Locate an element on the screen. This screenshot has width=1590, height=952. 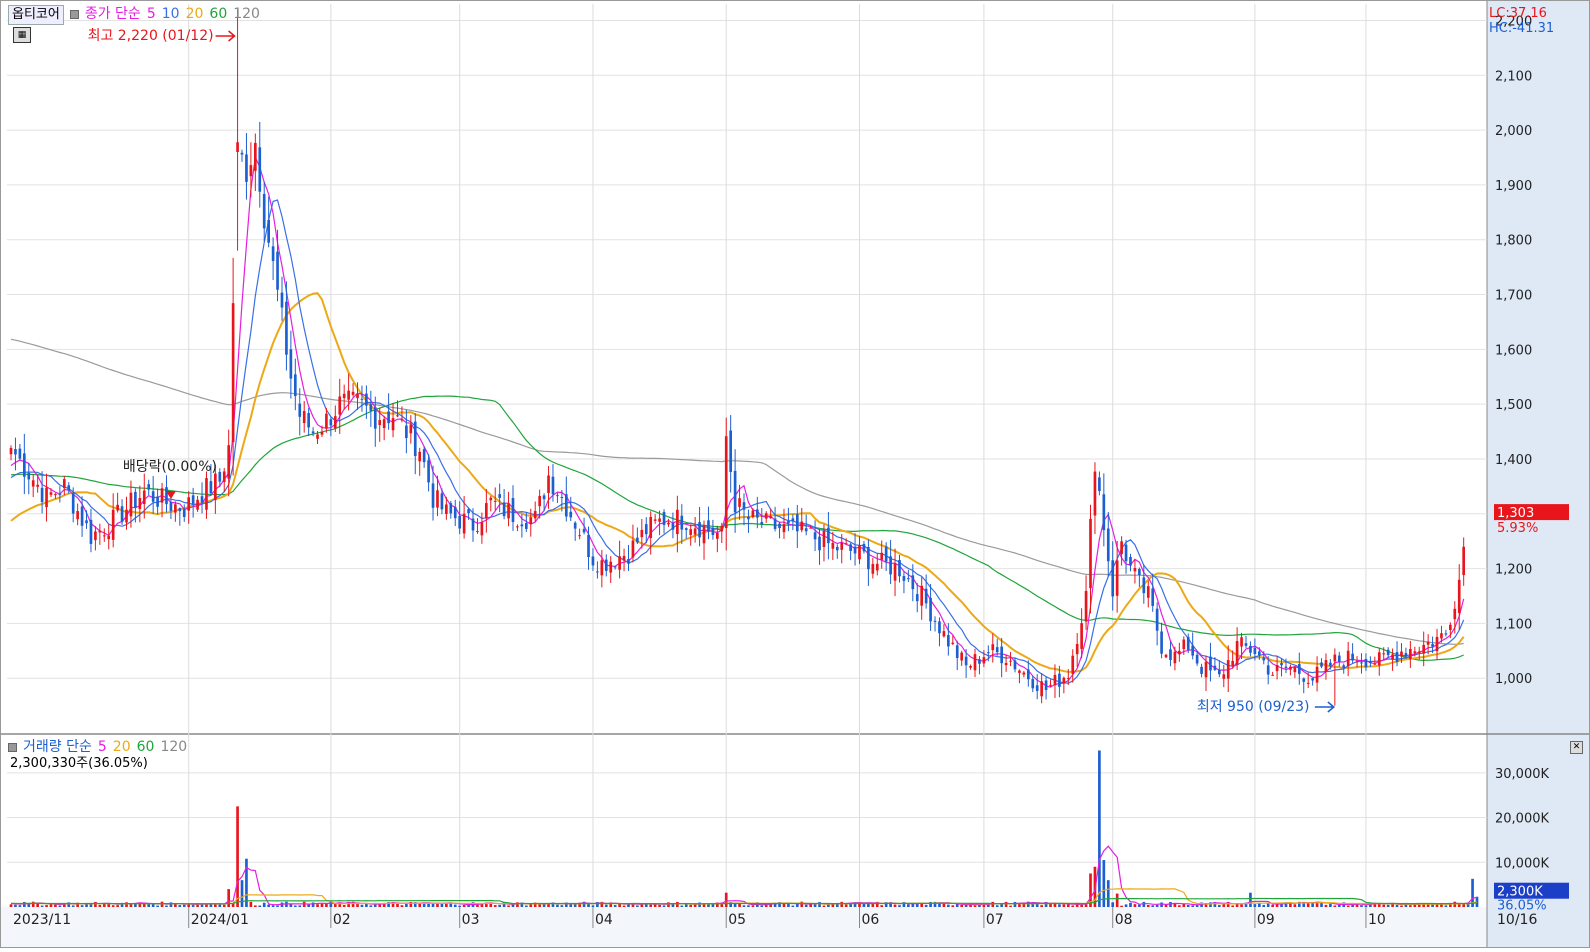
close-icon: ✕ is located at coordinates (1576, 747).